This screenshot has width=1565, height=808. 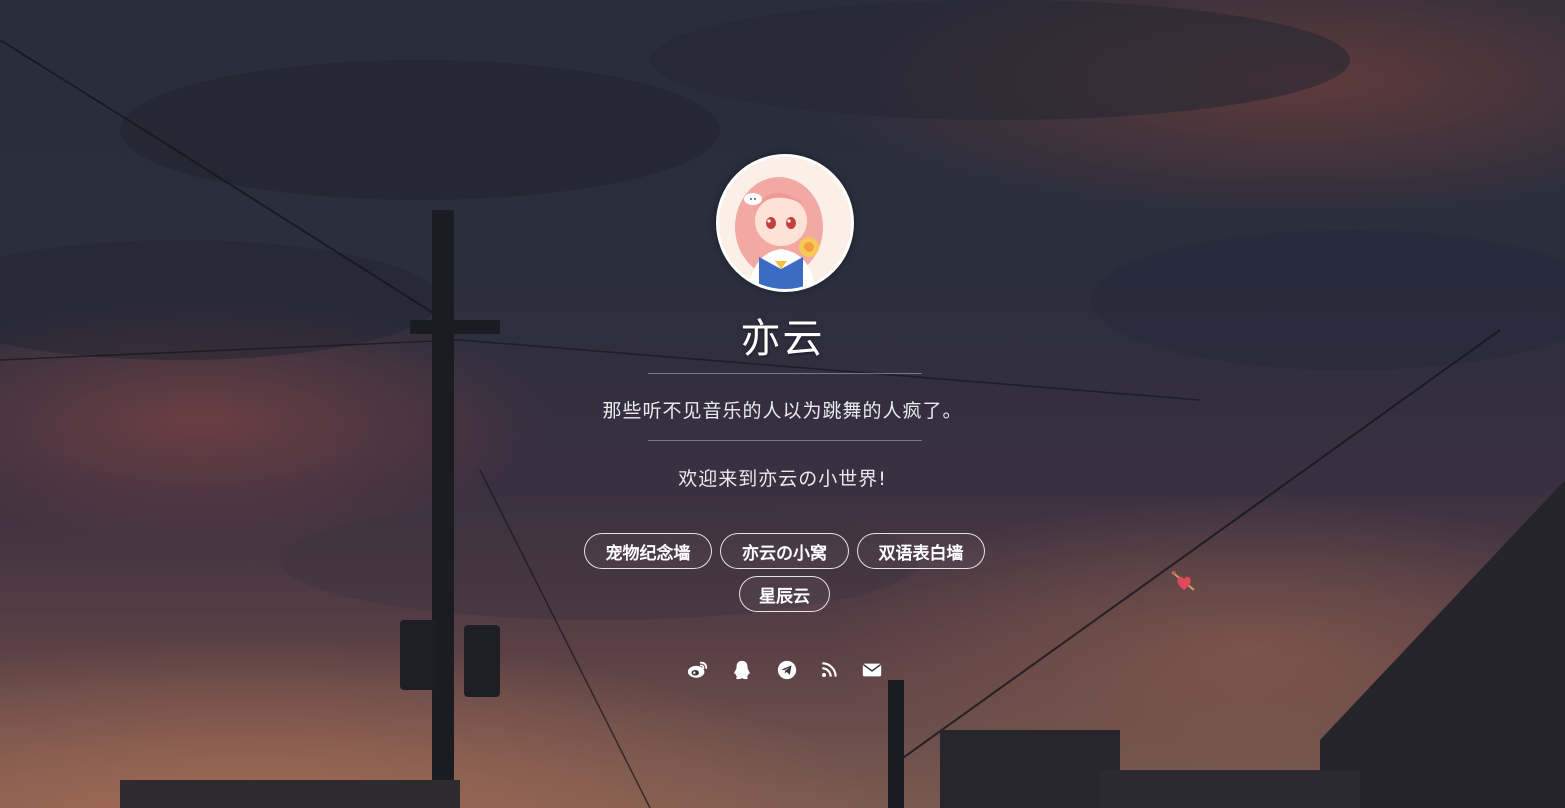 I want to click on qq-icon, so click(x=742, y=670).